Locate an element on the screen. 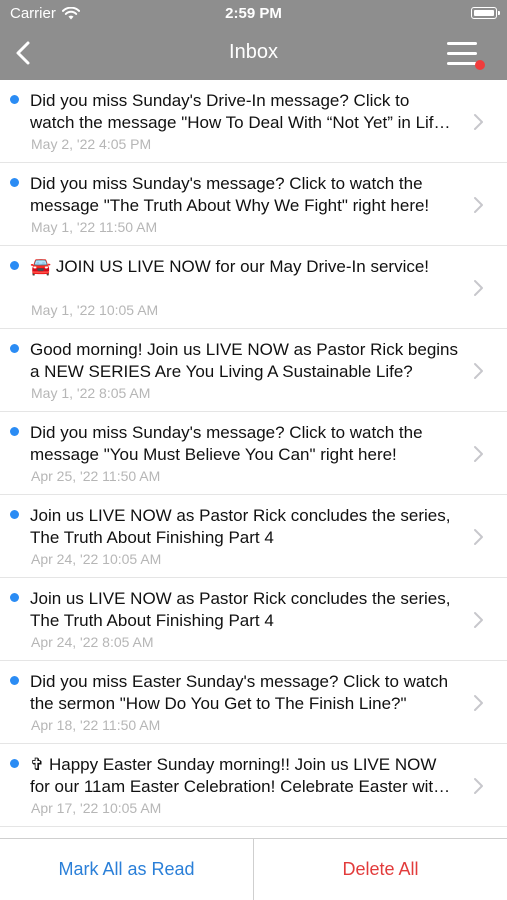 The height and width of the screenshot is (900, 507). notification-badge is located at coordinates (480, 65).